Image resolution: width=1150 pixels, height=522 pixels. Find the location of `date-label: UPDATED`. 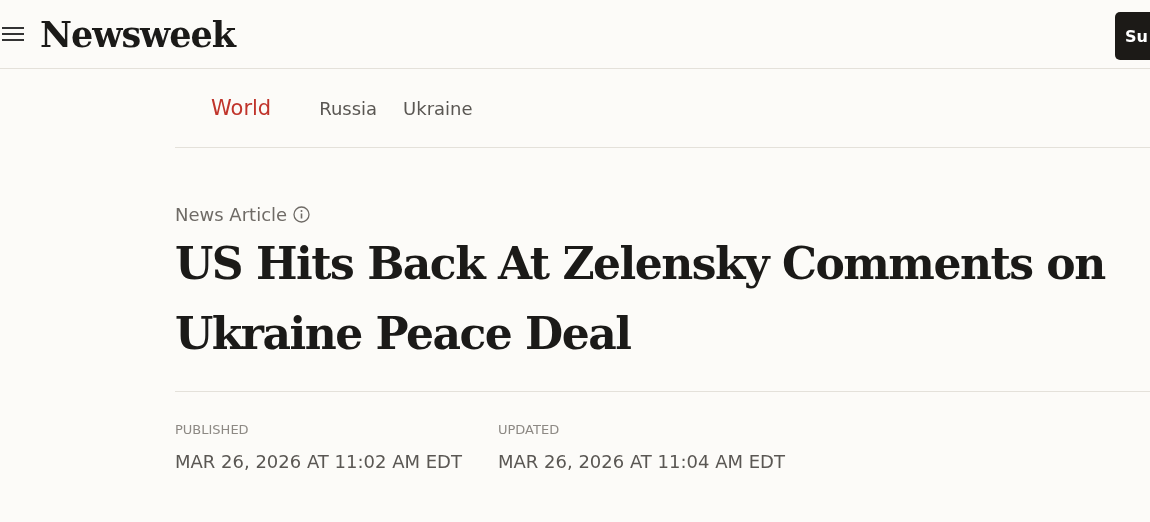

date-label: UPDATED is located at coordinates (529, 429).